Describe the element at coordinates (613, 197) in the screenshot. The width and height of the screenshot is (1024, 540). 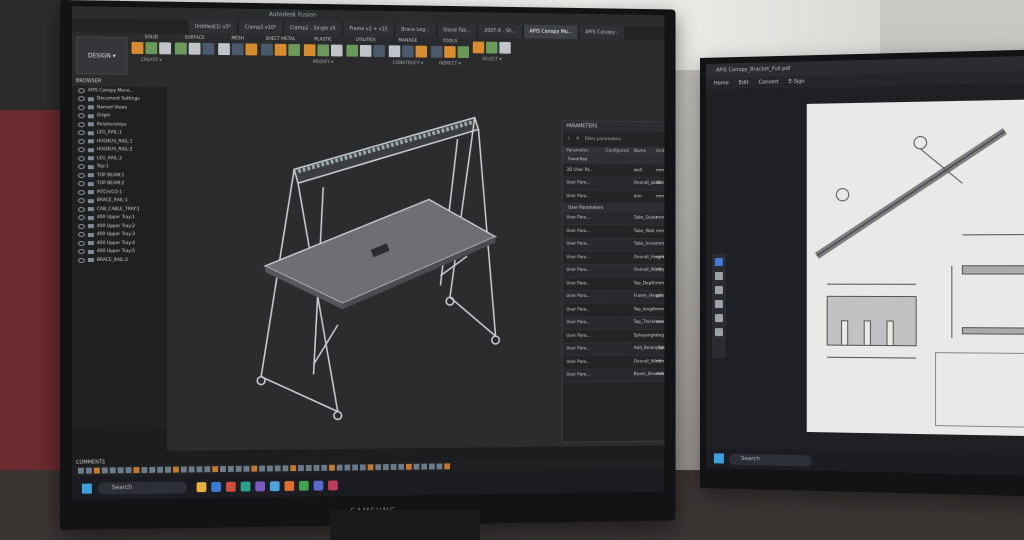
I see `parameter-row: User Para...dimmmVis_Offset/Width mm` at that location.